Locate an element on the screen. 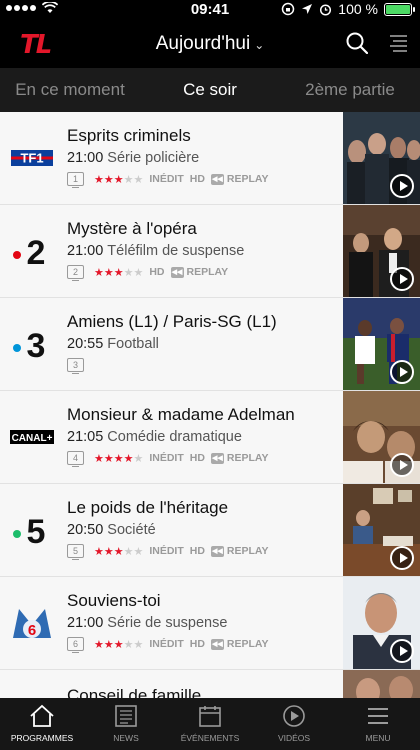  program-meta: 3 is located at coordinates (75, 366).